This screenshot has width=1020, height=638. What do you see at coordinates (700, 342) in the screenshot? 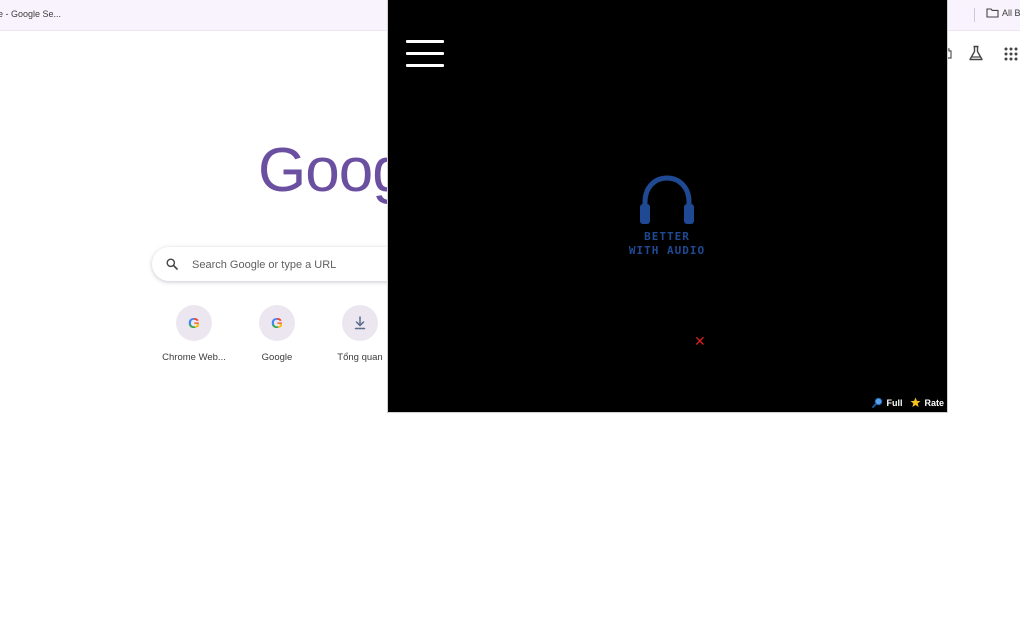
I see `close-icon: ✕` at bounding box center [700, 342].